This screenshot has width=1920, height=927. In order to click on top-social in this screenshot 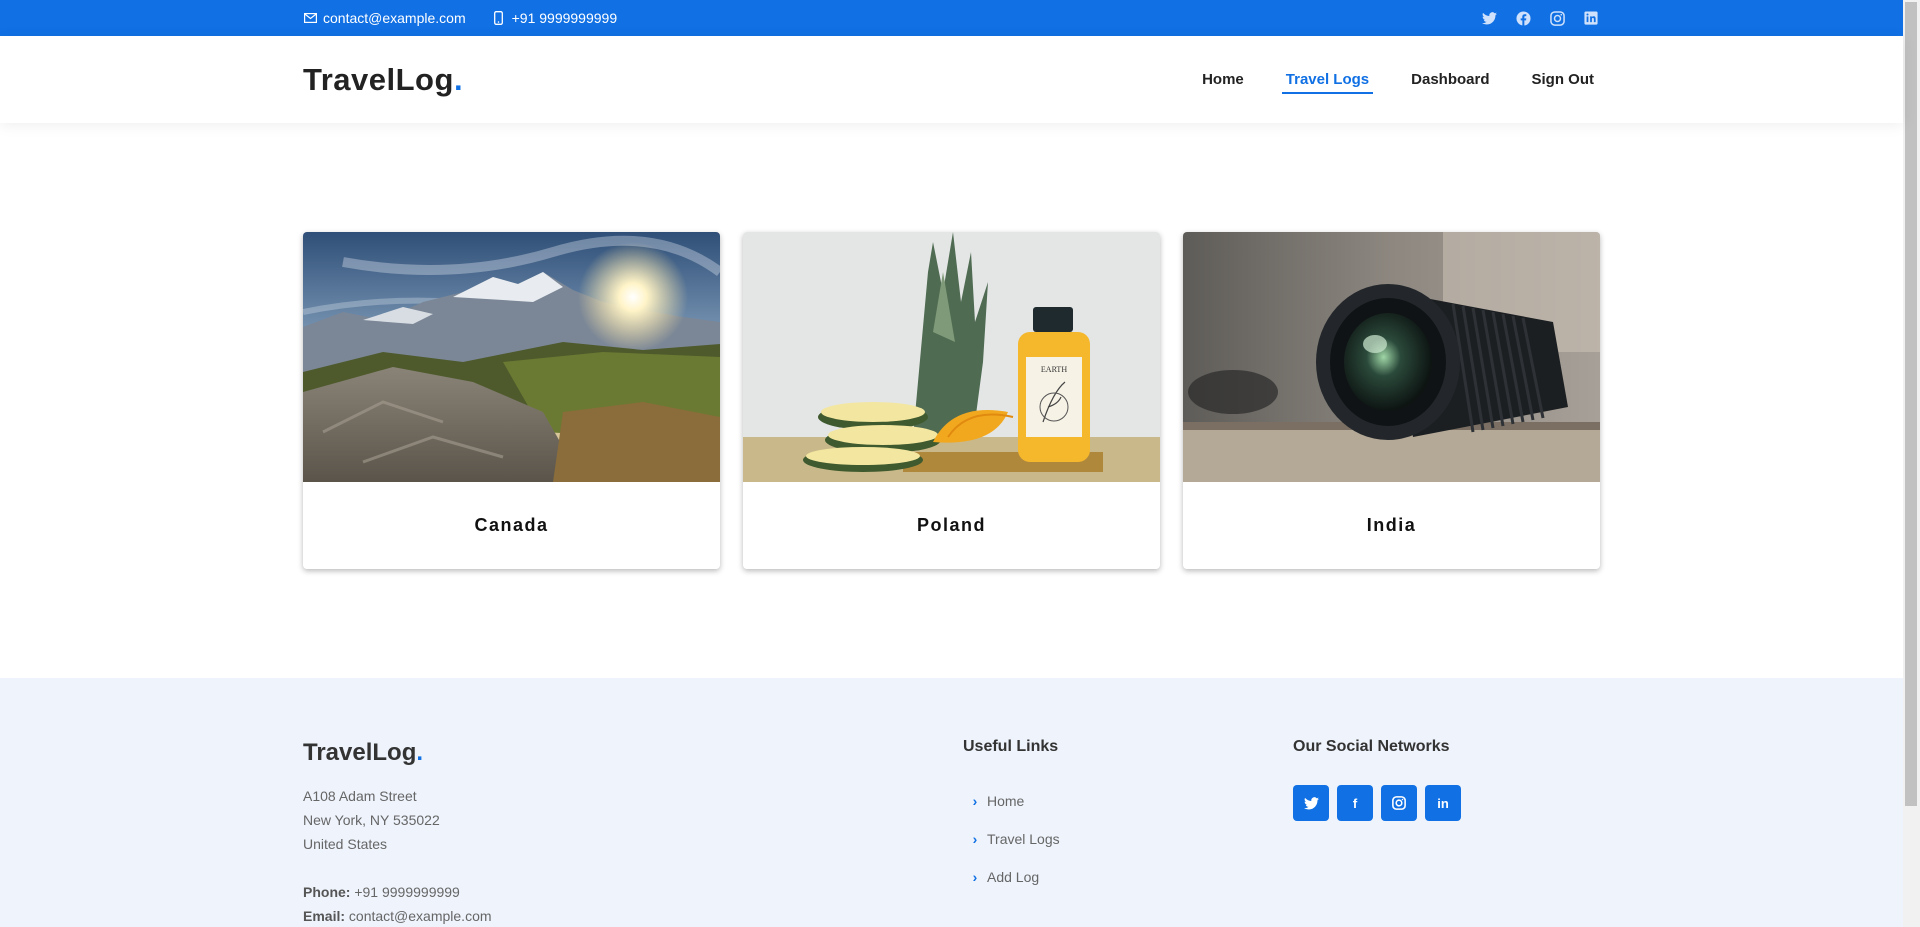, I will do `click(1531, 18)`.